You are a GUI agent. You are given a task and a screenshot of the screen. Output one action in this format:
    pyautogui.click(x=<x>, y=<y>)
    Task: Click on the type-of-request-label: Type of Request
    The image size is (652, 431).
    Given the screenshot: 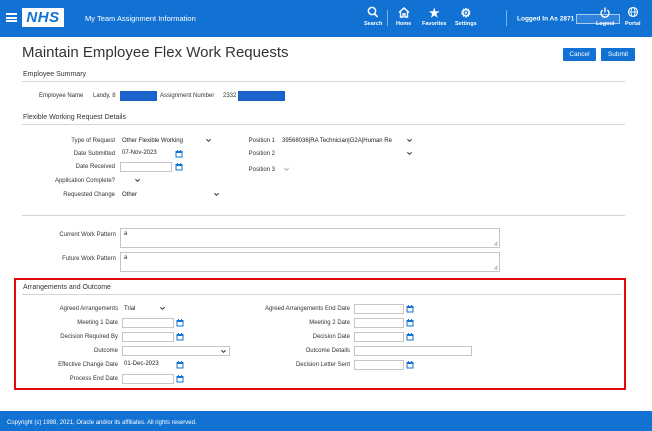 What is the action you would take?
    pyautogui.click(x=93, y=141)
    